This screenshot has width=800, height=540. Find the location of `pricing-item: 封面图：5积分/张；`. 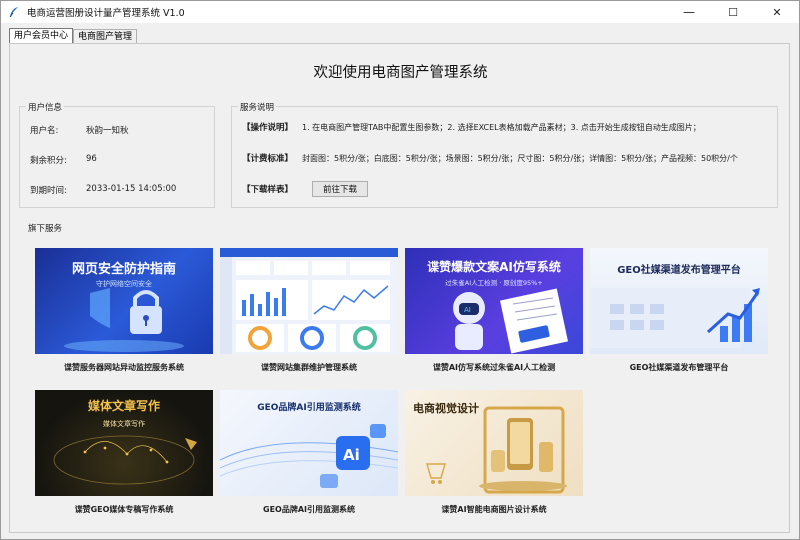

pricing-item: 封面图：5积分/张； is located at coordinates (338, 158).